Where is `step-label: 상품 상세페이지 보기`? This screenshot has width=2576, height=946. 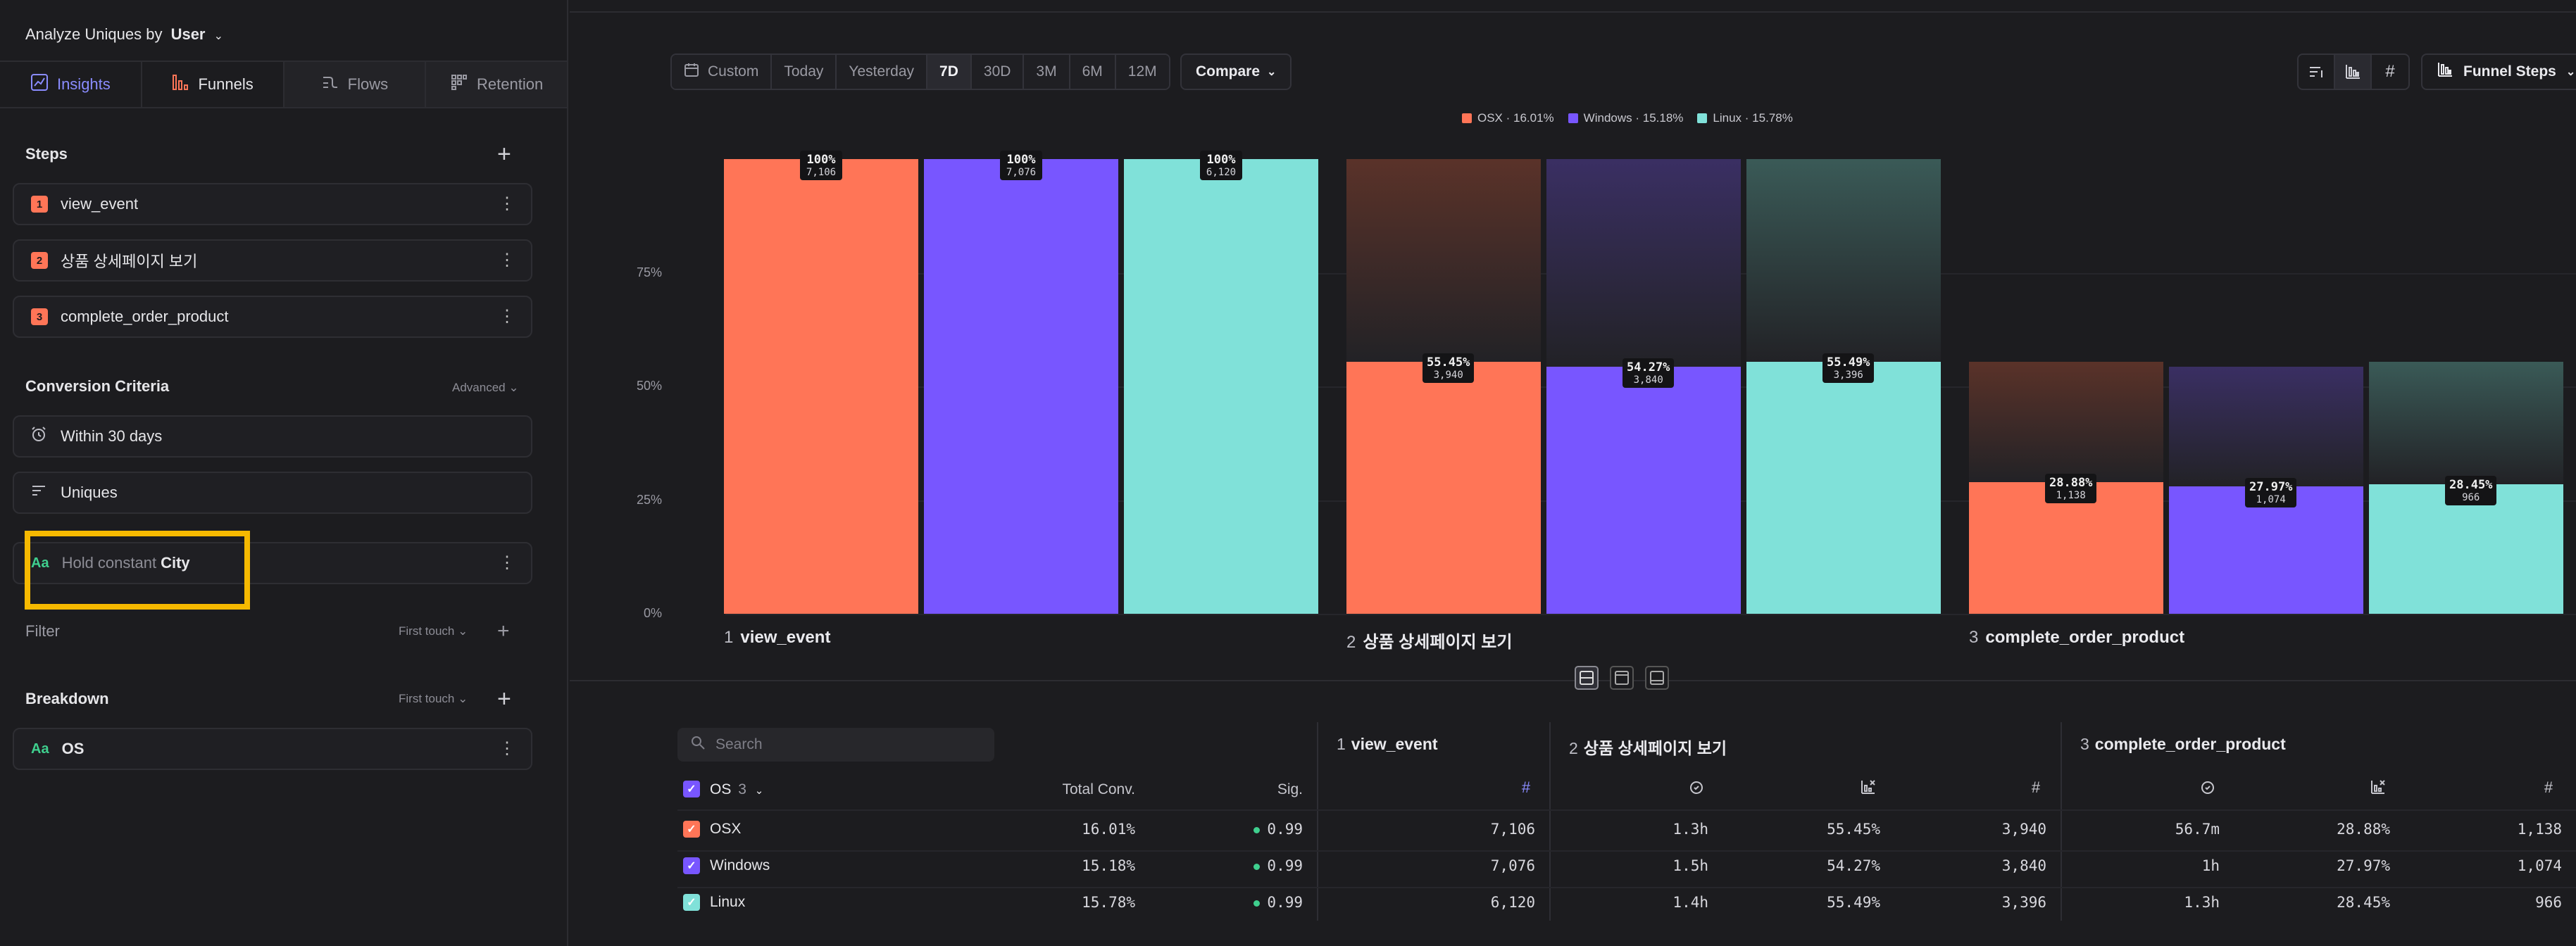
step-label: 상품 상세페이지 보기 is located at coordinates (129, 261).